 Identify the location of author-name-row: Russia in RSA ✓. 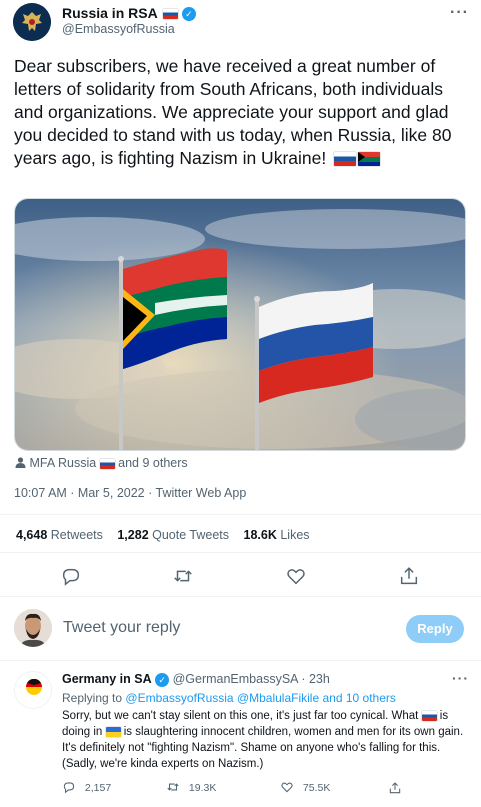
(129, 13).